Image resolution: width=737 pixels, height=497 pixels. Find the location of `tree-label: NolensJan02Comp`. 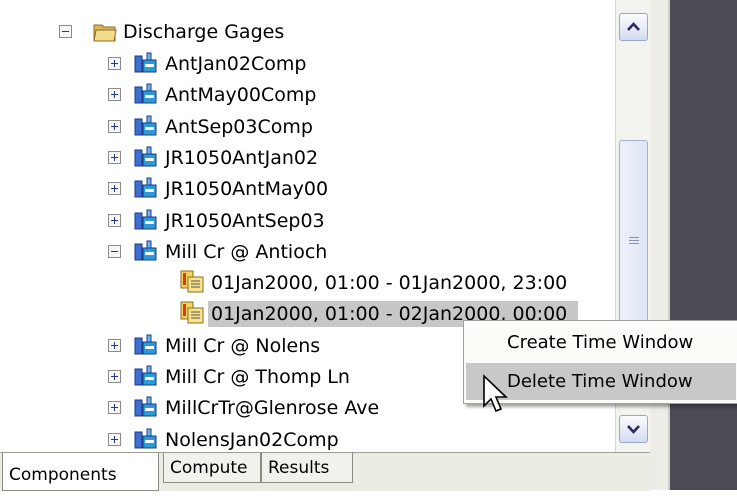

tree-label: NolensJan02Comp is located at coordinates (252, 440).